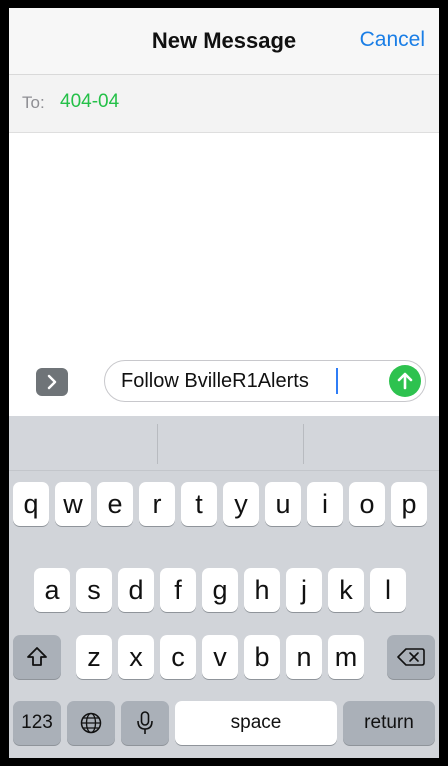 Image resolution: width=448 pixels, height=766 pixels. Describe the element at coordinates (224, 104) in the screenshot. I see `recipient-row: To: 404-04` at that location.